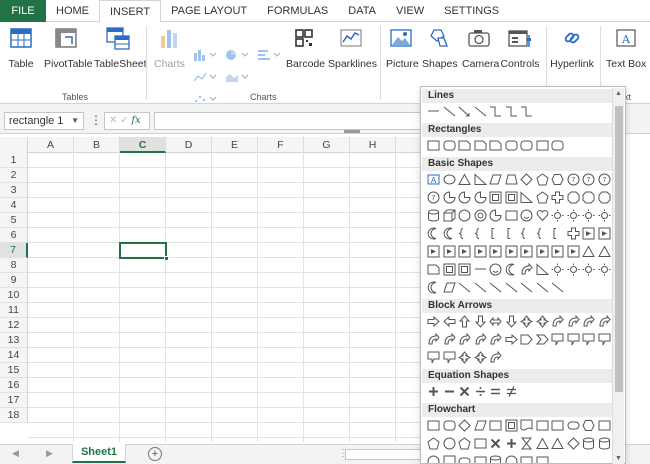 This screenshot has height=464, width=650. Describe the element at coordinates (144, 251) in the screenshot. I see `active-cell` at that location.